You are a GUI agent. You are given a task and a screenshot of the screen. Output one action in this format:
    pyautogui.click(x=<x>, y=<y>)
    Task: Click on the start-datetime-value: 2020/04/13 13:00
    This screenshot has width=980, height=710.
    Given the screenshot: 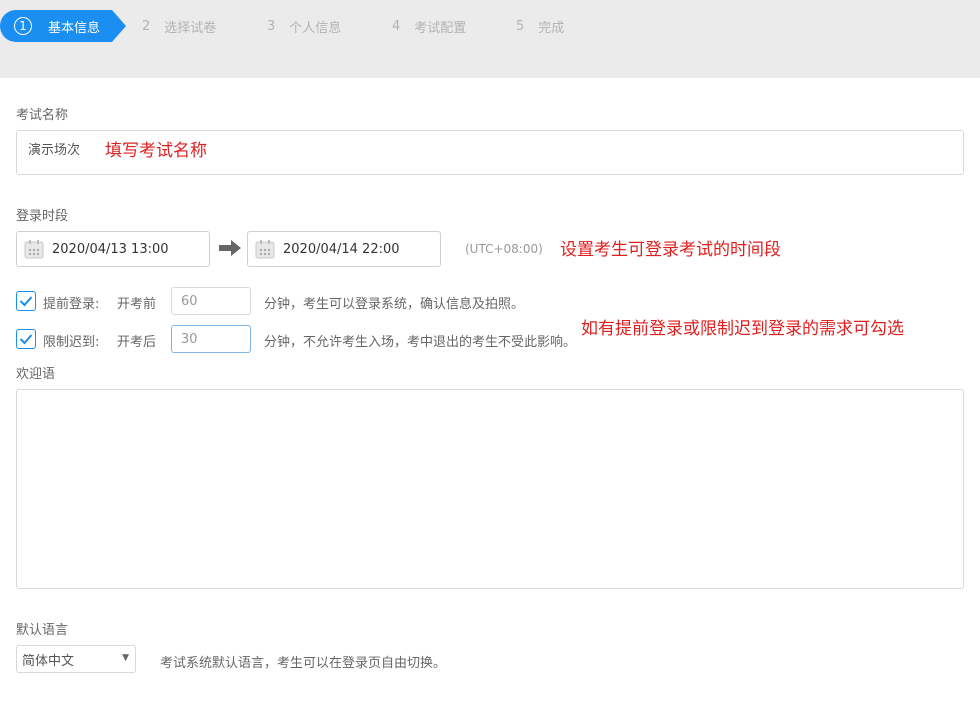 What is the action you would take?
    pyautogui.click(x=110, y=249)
    